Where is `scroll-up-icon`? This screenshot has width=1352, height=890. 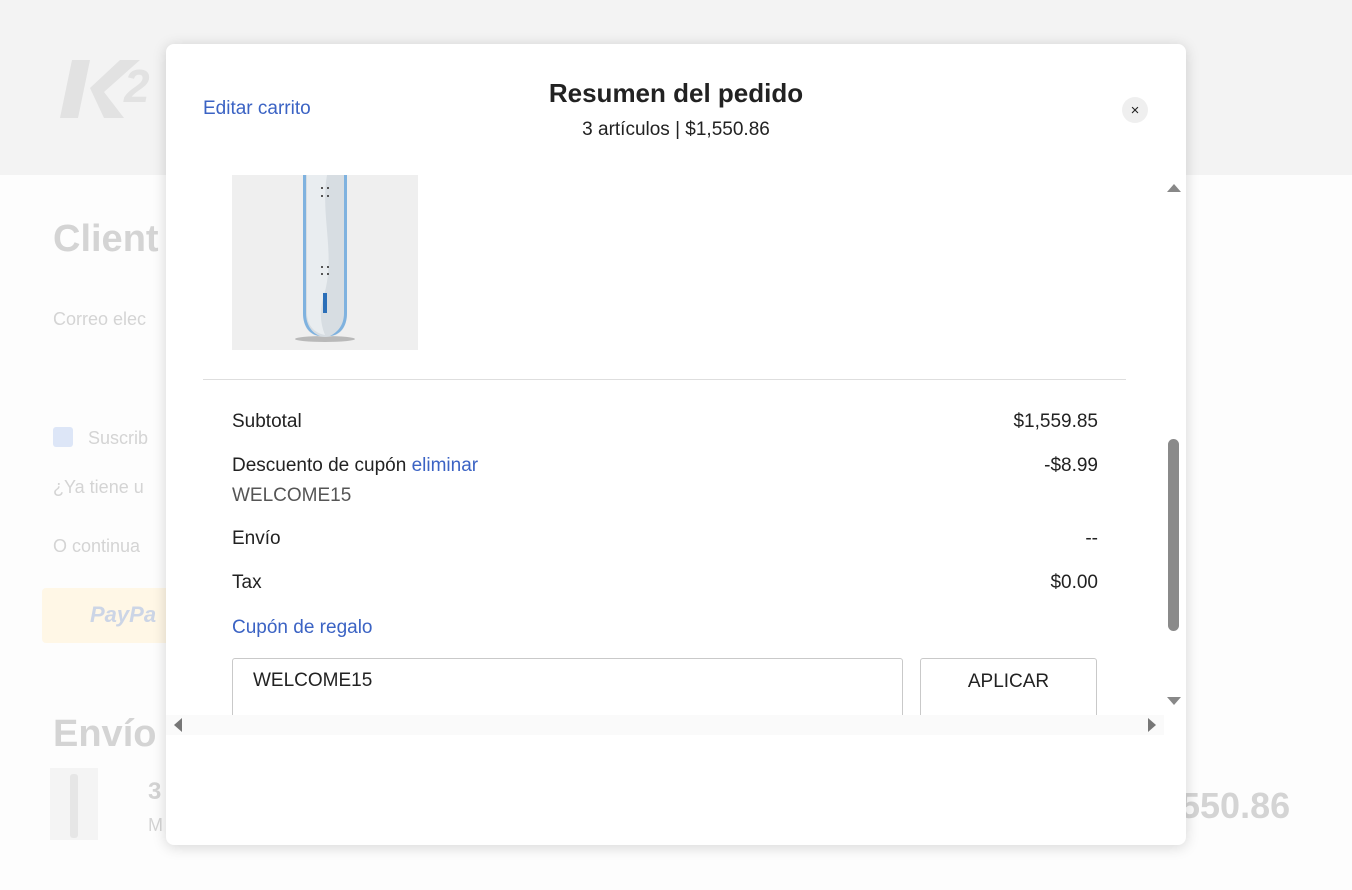
scroll-up-icon is located at coordinates (1174, 188).